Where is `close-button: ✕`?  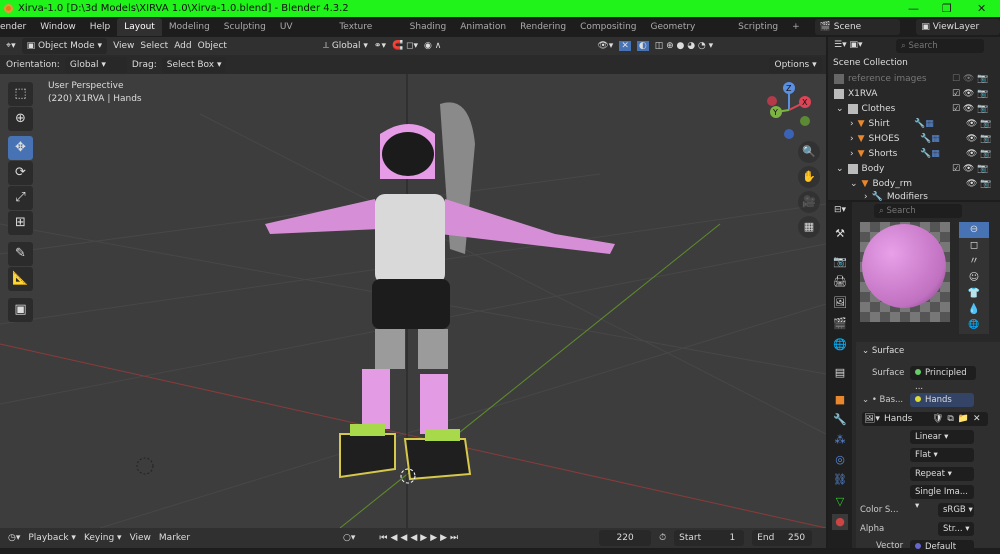
close-button: ✕ is located at coordinates (981, 8).